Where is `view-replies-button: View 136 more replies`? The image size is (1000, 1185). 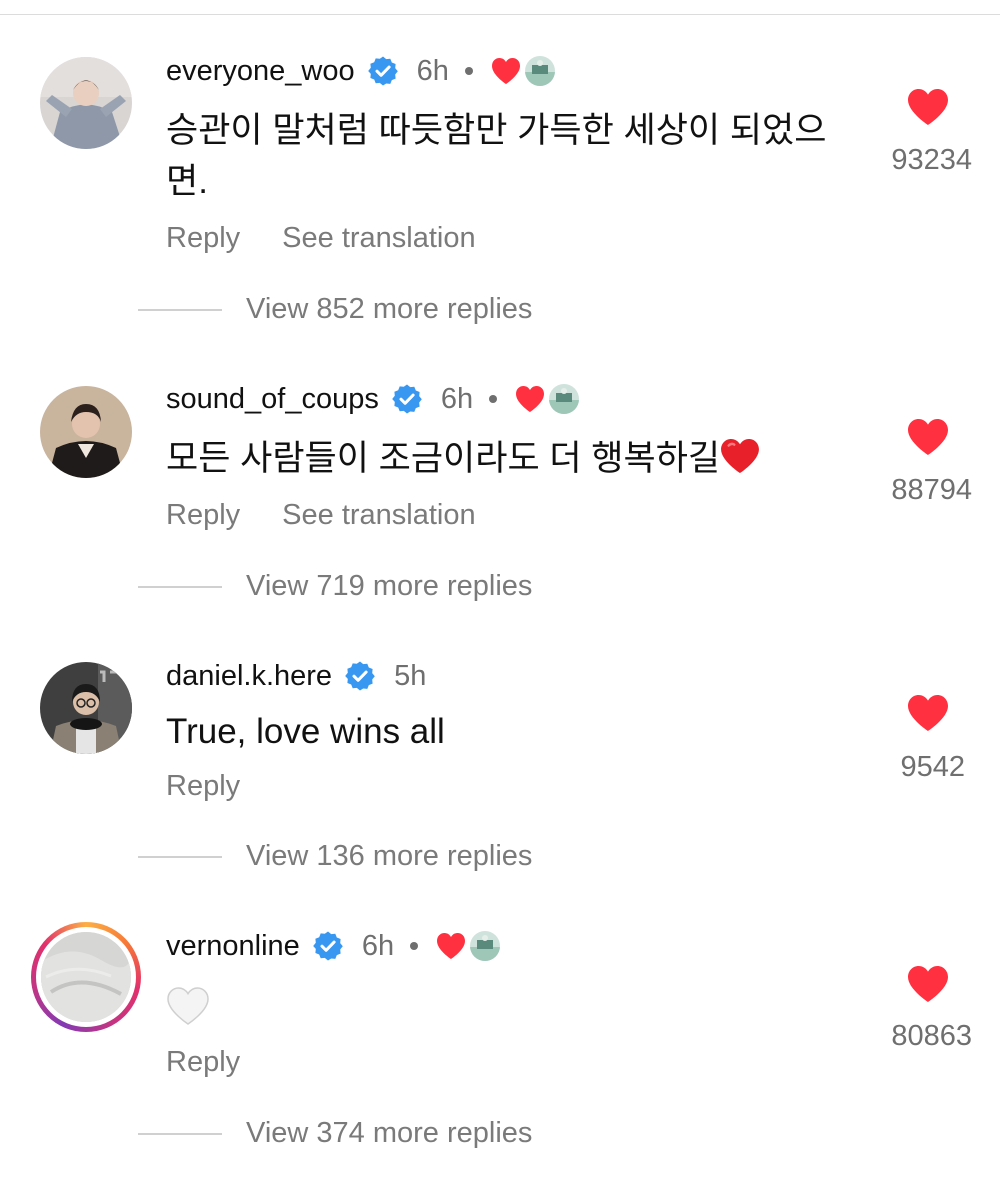
view-replies-button: View 136 more replies is located at coordinates (335, 856).